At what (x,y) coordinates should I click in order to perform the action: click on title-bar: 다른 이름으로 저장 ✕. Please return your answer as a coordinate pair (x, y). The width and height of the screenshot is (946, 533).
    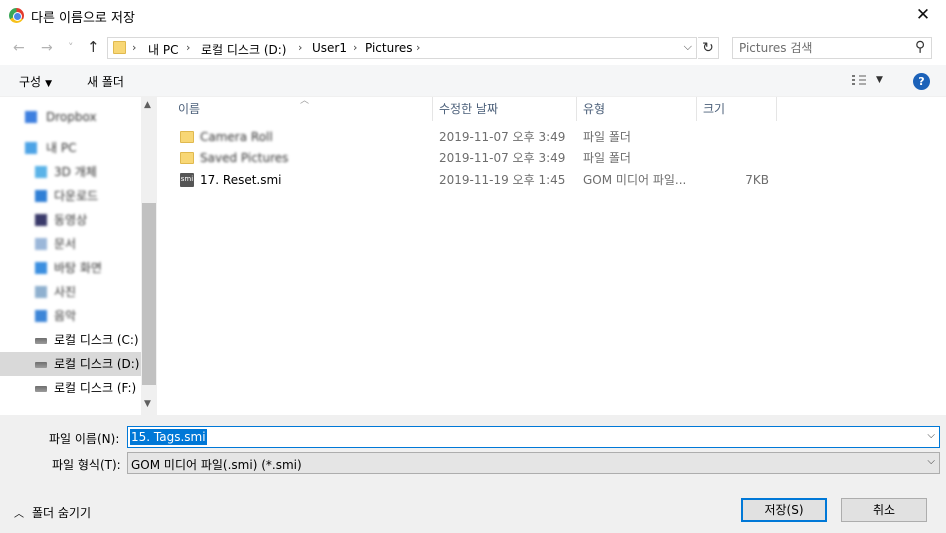
    Looking at the image, I should click on (473, 15).